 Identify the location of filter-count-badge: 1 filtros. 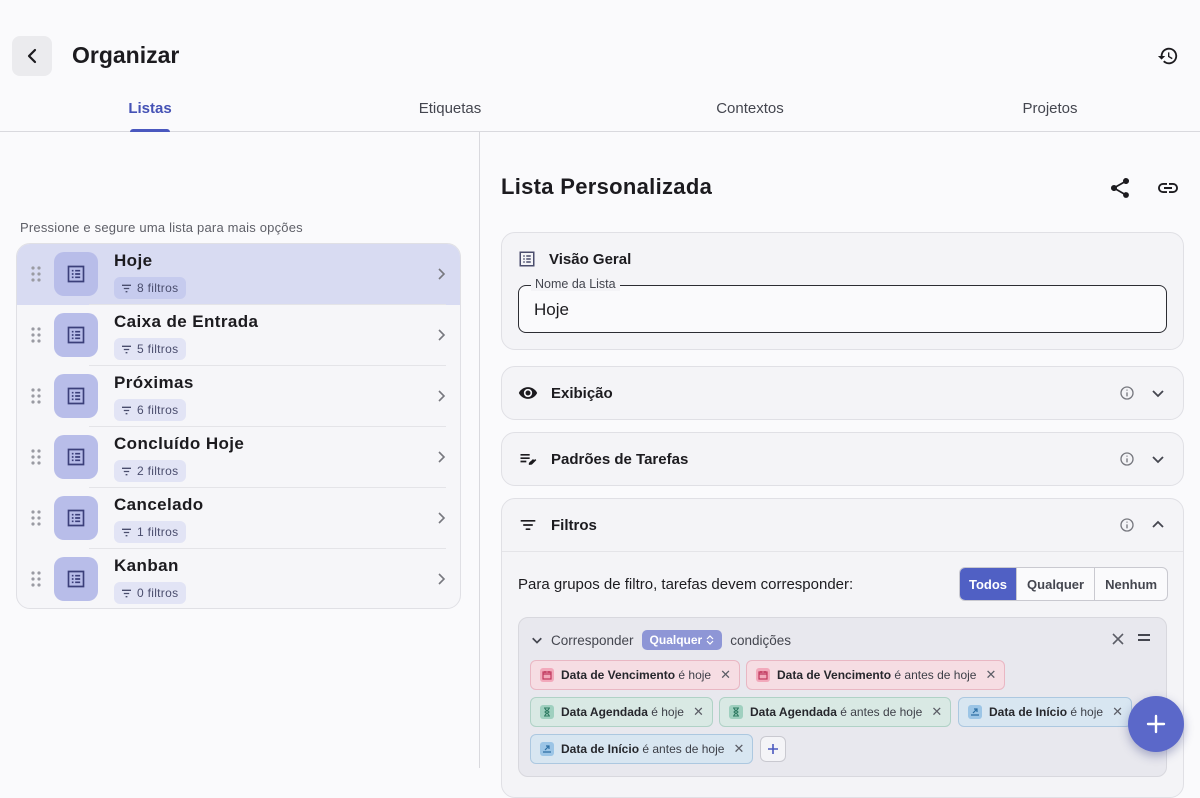
(150, 532).